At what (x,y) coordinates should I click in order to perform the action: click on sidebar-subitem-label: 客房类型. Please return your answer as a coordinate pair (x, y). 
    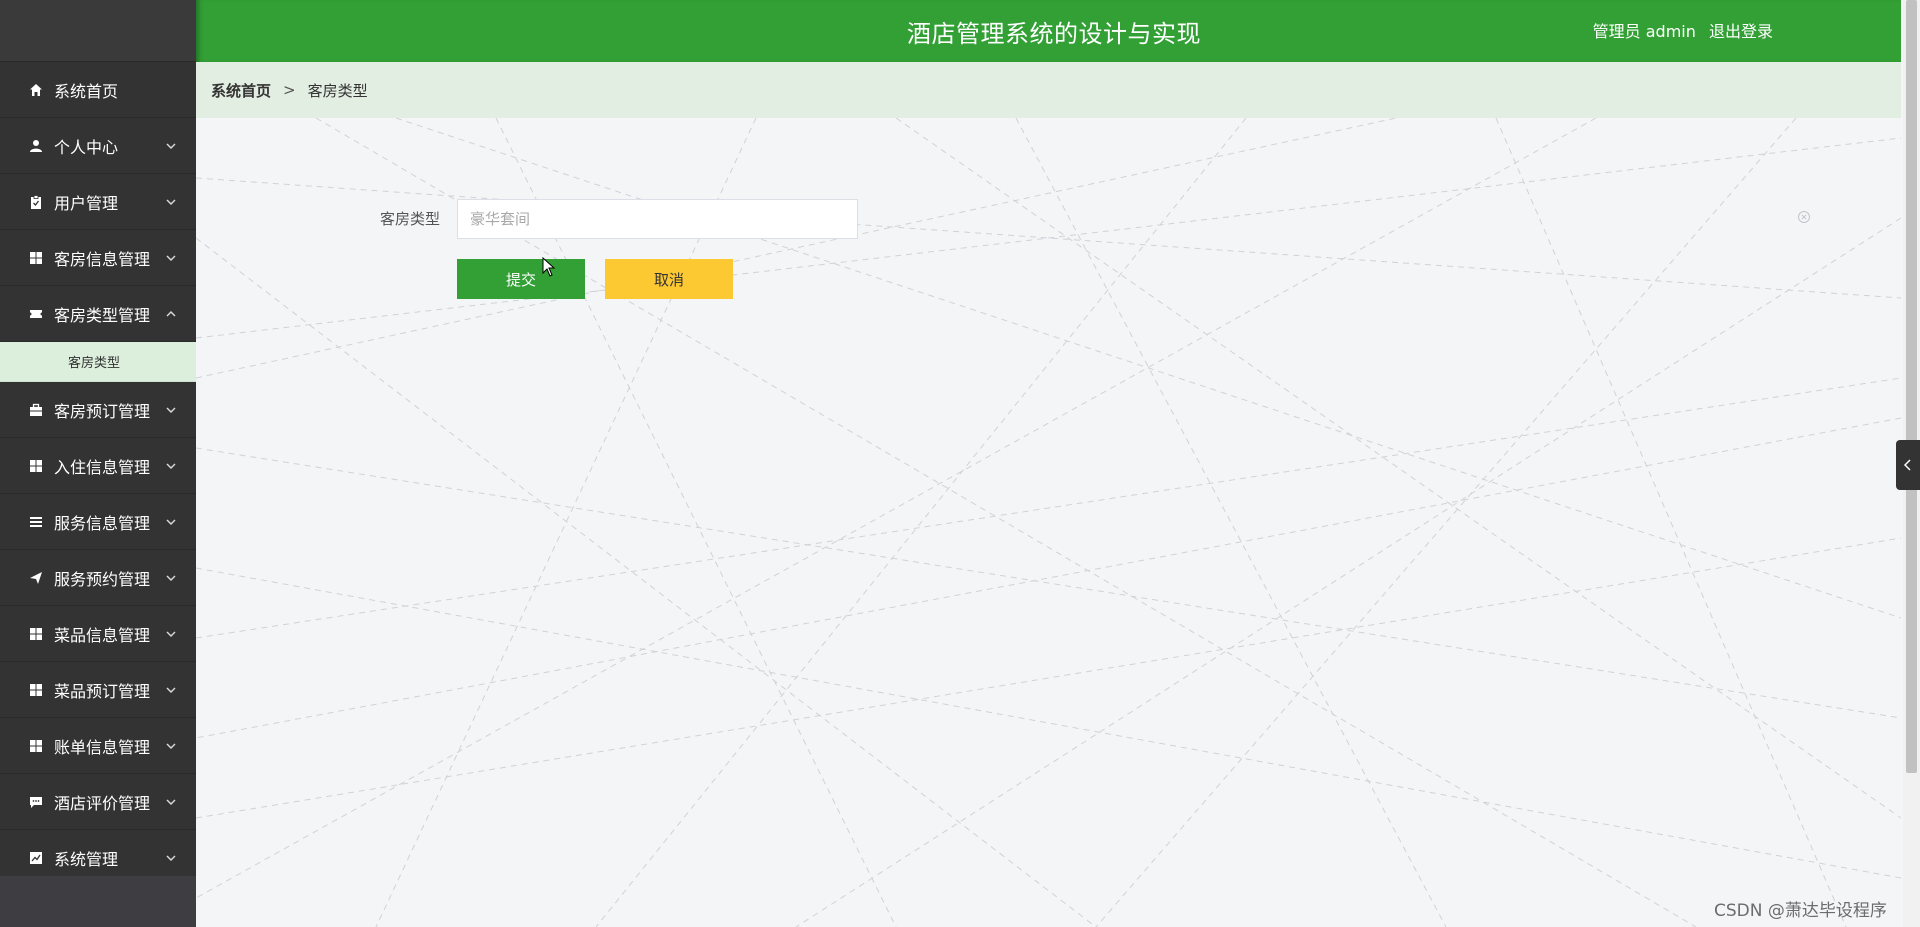
    Looking at the image, I should click on (94, 363).